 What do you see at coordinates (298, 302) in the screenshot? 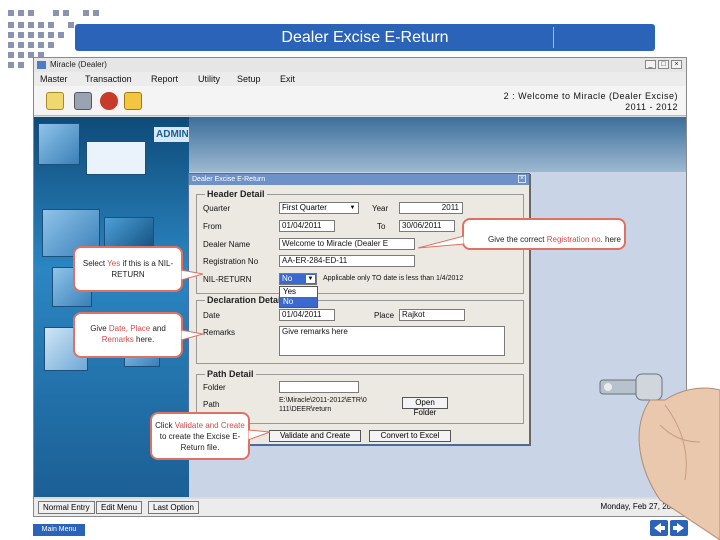
I see `nil-option-no: No` at bounding box center [298, 302].